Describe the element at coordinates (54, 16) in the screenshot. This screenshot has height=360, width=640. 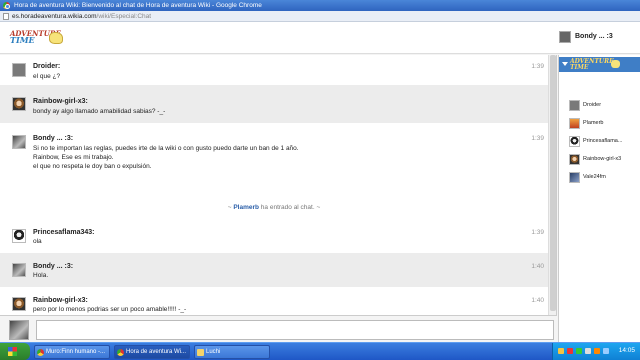
I see `url-host: es.horadeaventura.wikia.com` at that location.